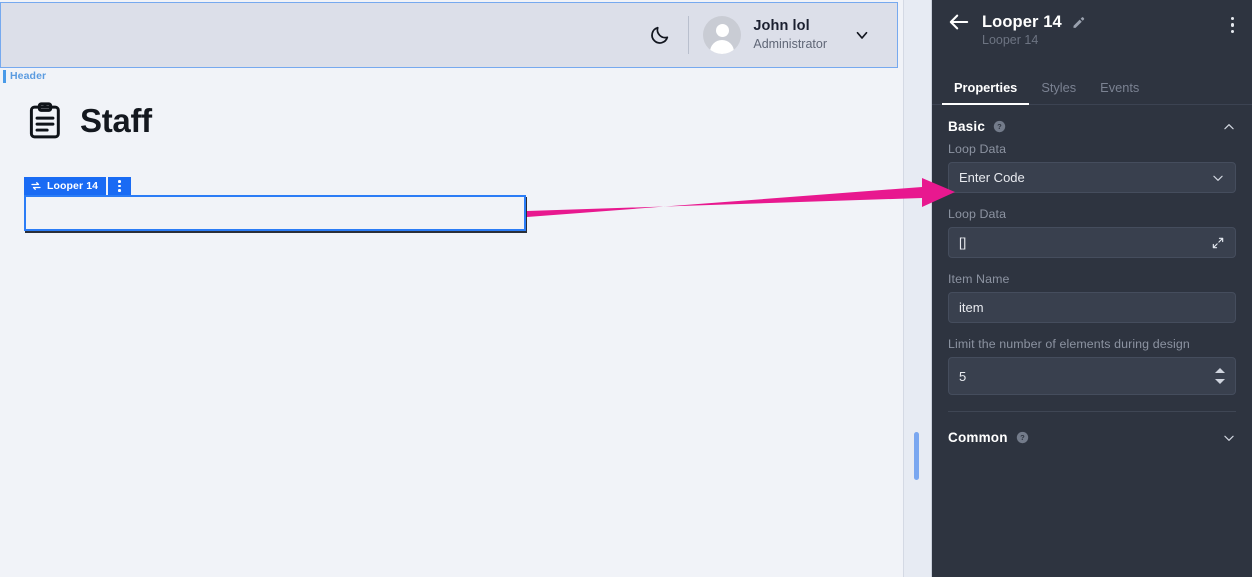 The height and width of the screenshot is (577, 1252). What do you see at coordinates (963, 242) in the screenshot?
I see `loop-data-code-value: []` at bounding box center [963, 242].